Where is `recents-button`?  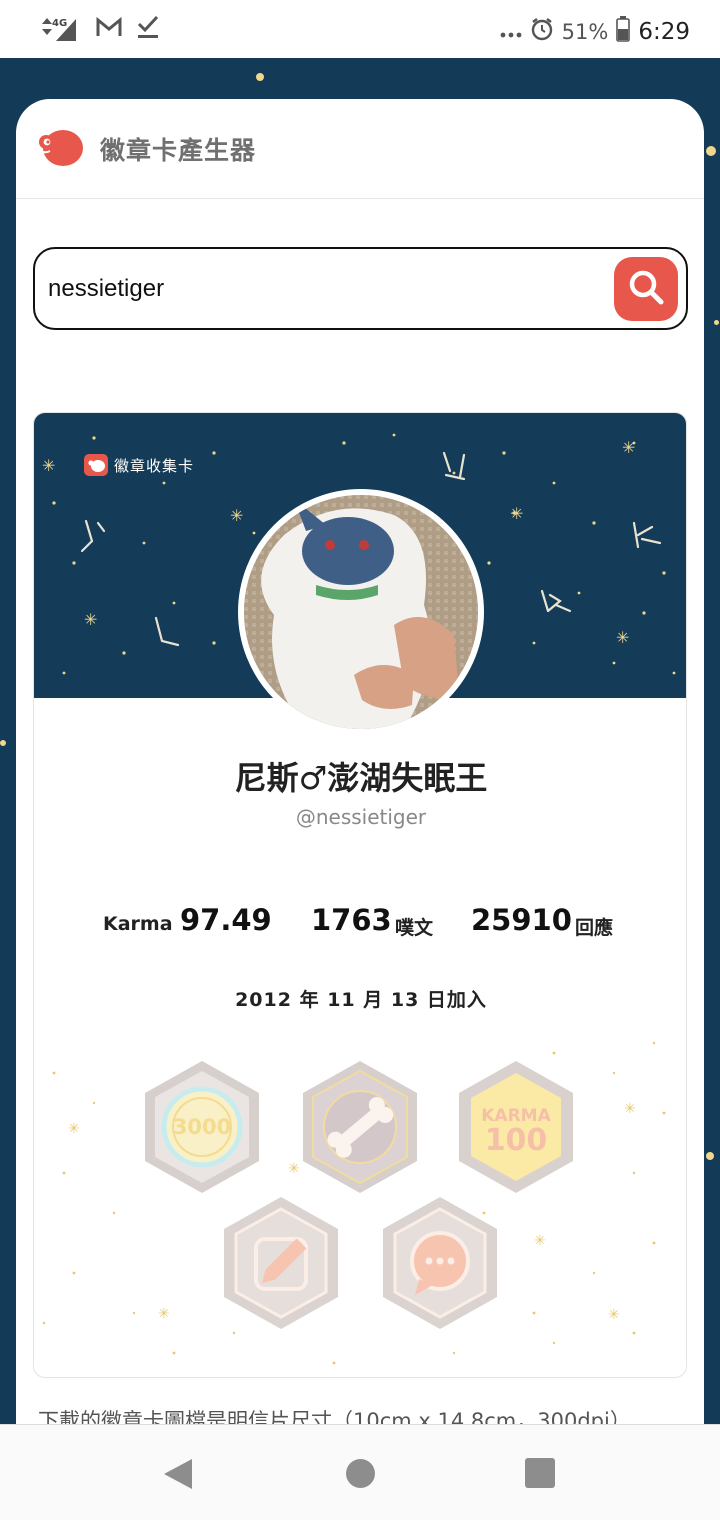 recents-button is located at coordinates (540, 1473).